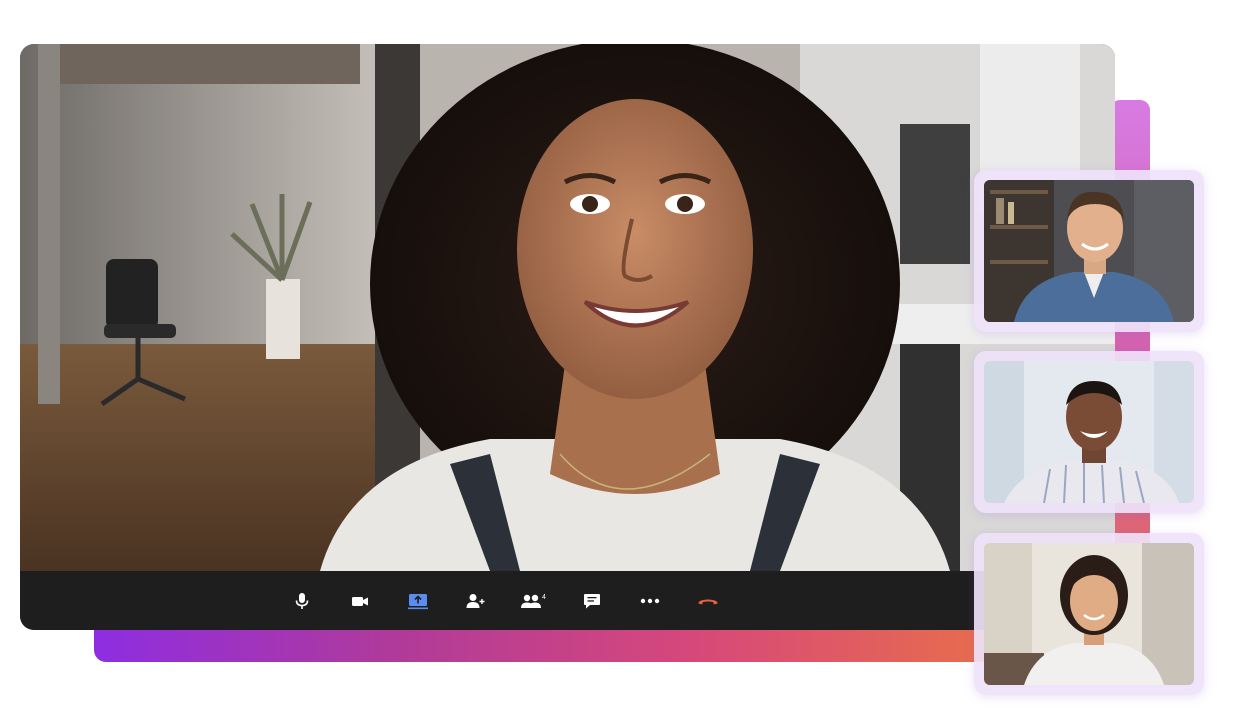  I want to click on camera-button, so click(360, 601).